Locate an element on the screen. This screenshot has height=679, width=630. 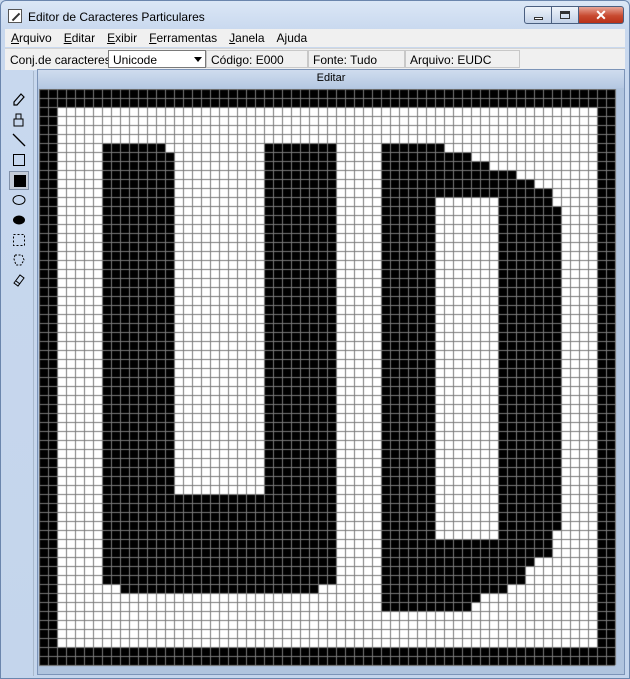
hollow-ellipse-icon is located at coordinates (19, 200).